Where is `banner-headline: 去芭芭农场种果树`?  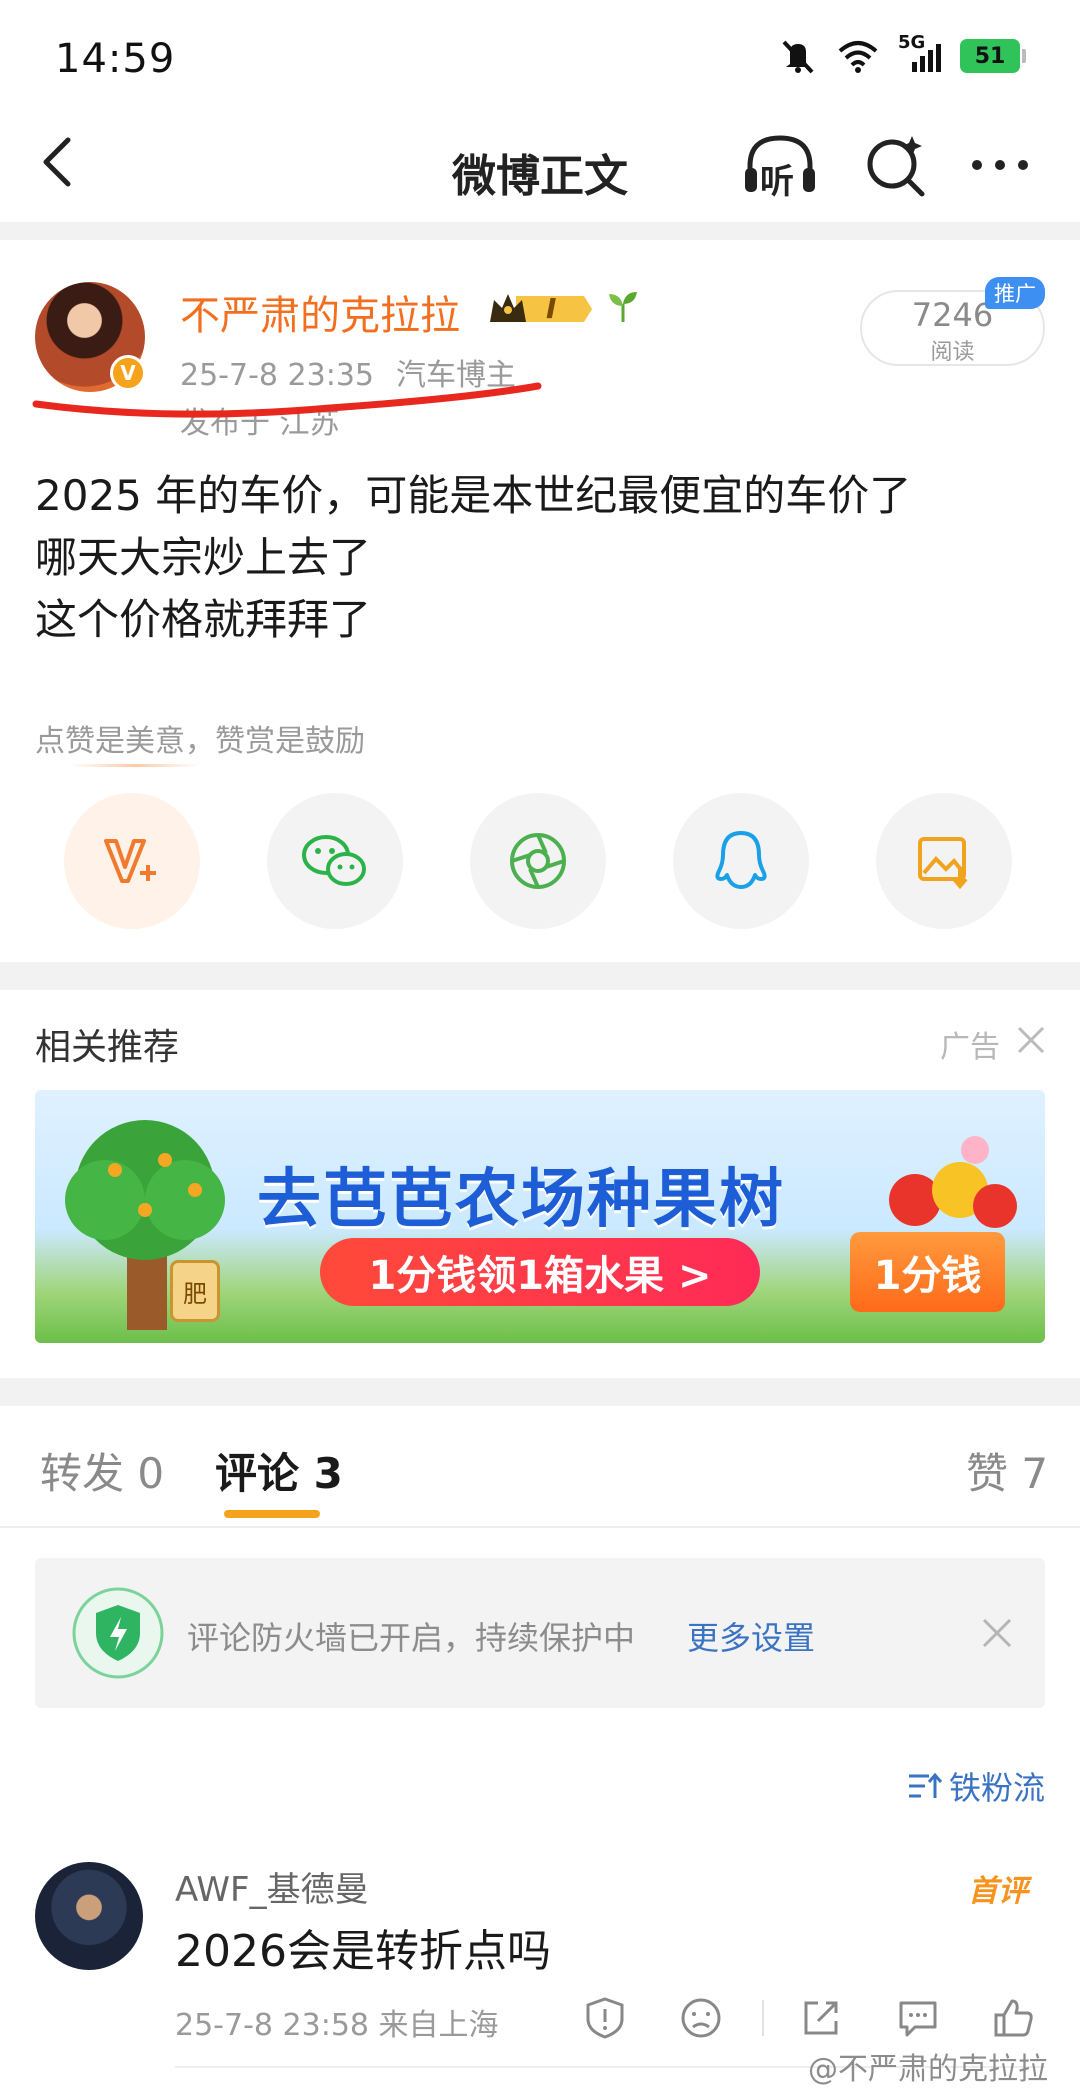
banner-headline: 去芭芭农场种果树 is located at coordinates (521, 1200).